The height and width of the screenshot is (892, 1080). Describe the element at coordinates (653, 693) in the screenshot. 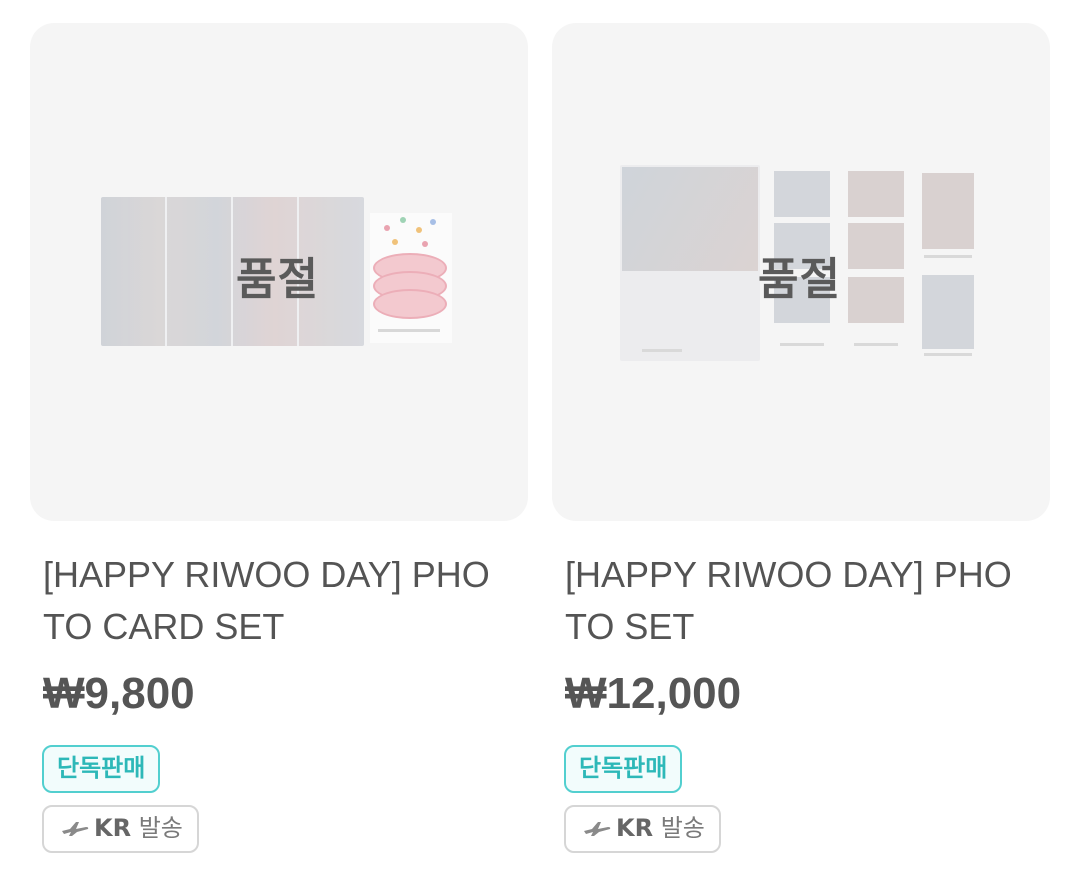

I see `product-price: ₩12,000` at that location.